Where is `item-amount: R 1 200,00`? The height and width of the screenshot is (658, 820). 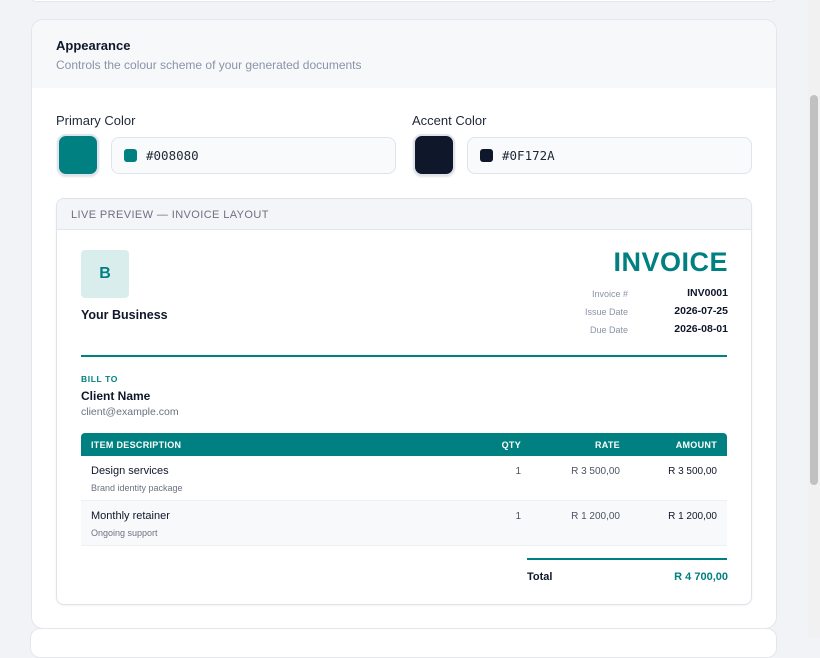
item-amount: R 1 200,00 is located at coordinates (692, 516).